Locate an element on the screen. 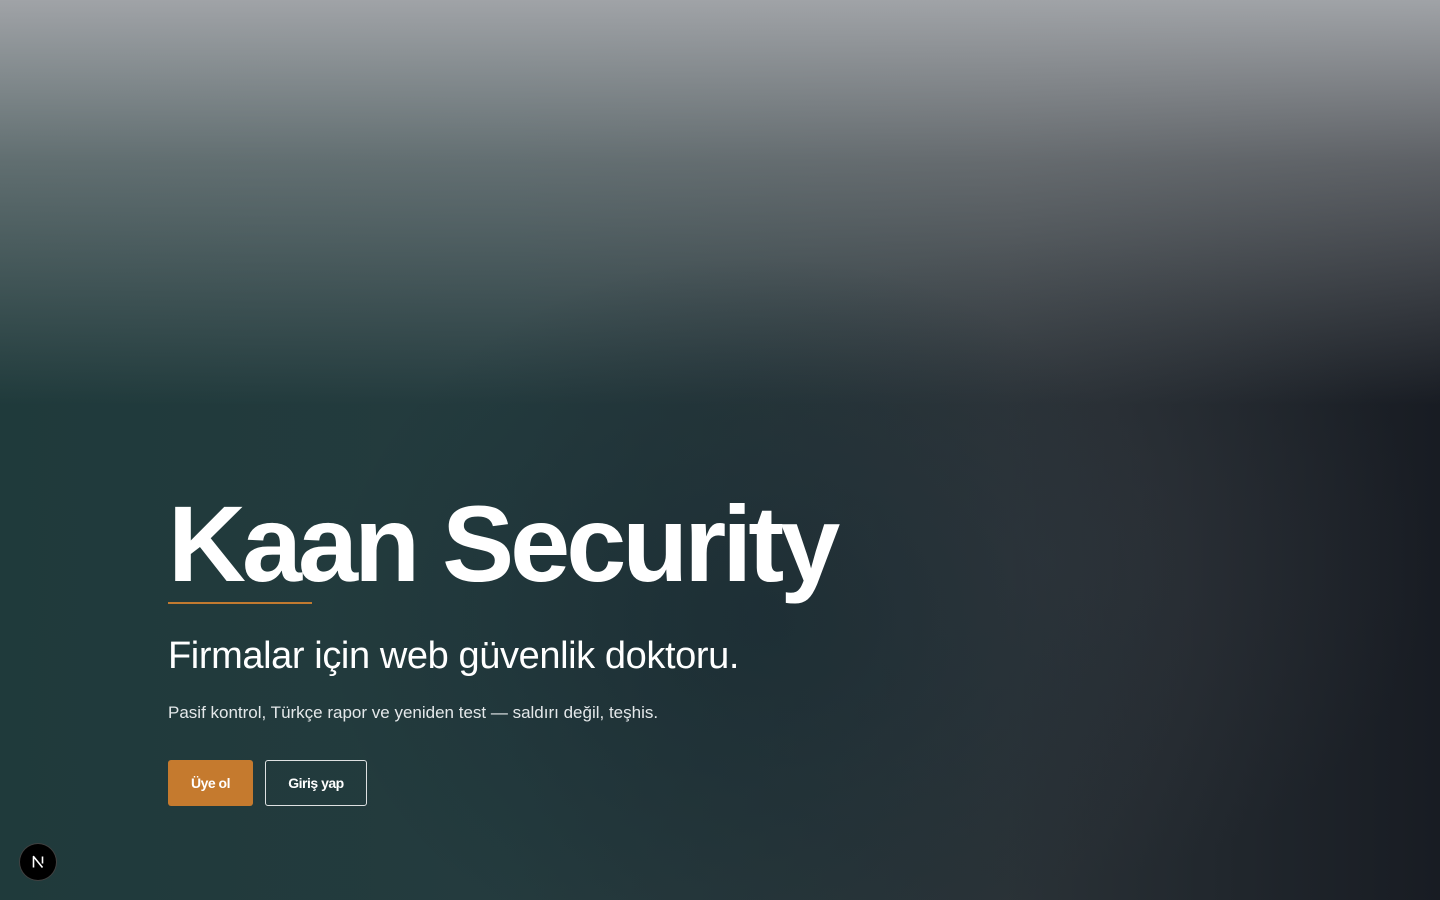 This screenshot has width=1440, height=900. login-button: Giriş yap is located at coordinates (316, 783).